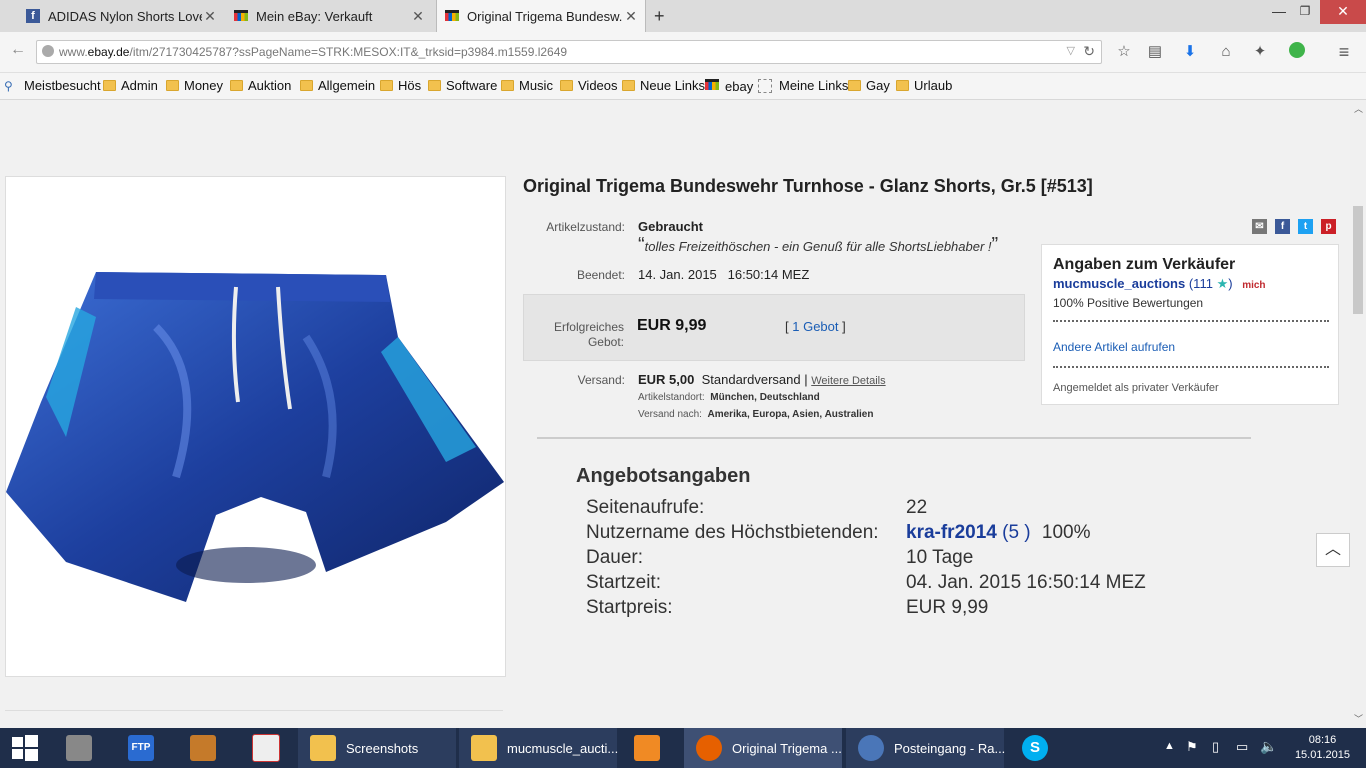  I want to click on tab-item-page: Original Trigema Bundesw... ✕, so click(541, 16).